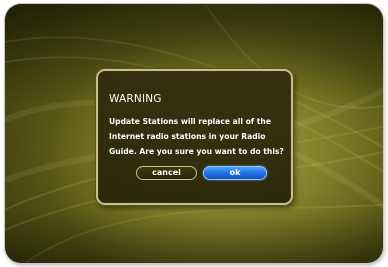 The width and height of the screenshot is (388, 267). What do you see at coordinates (196, 151) in the screenshot?
I see `dialog-message-line: Guide. Are you sure you want to do this?` at bounding box center [196, 151].